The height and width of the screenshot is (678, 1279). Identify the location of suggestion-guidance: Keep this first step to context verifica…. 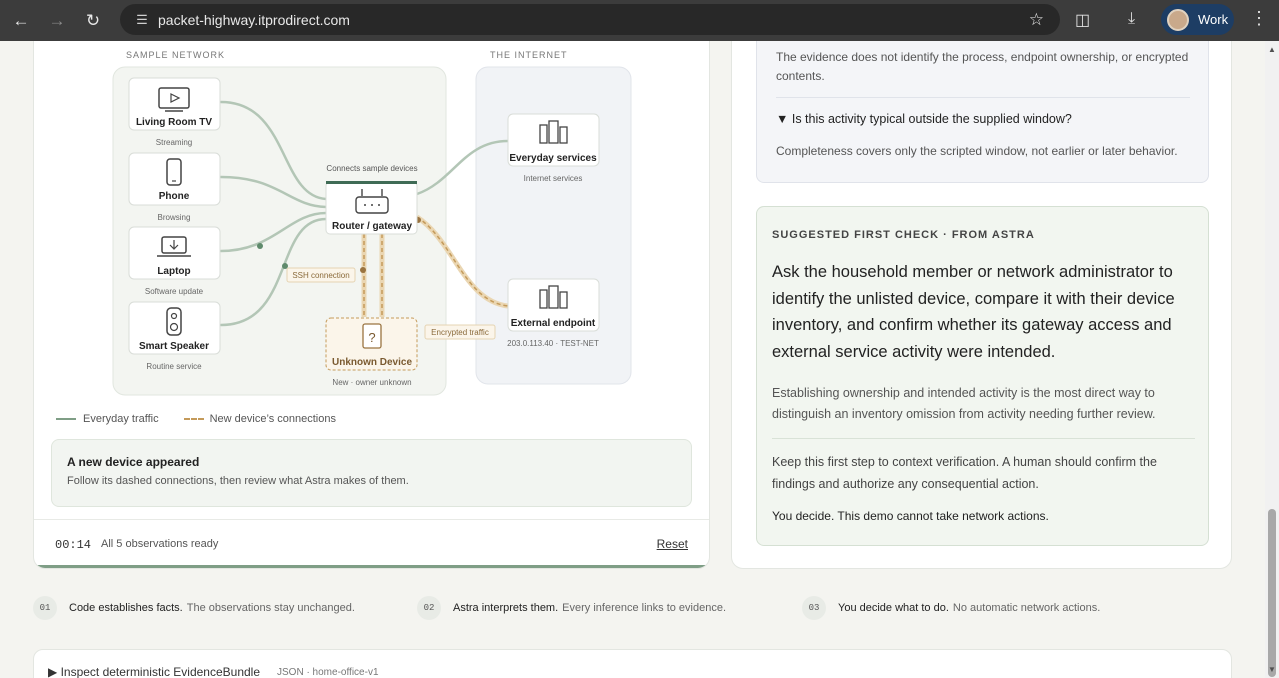
(964, 473).